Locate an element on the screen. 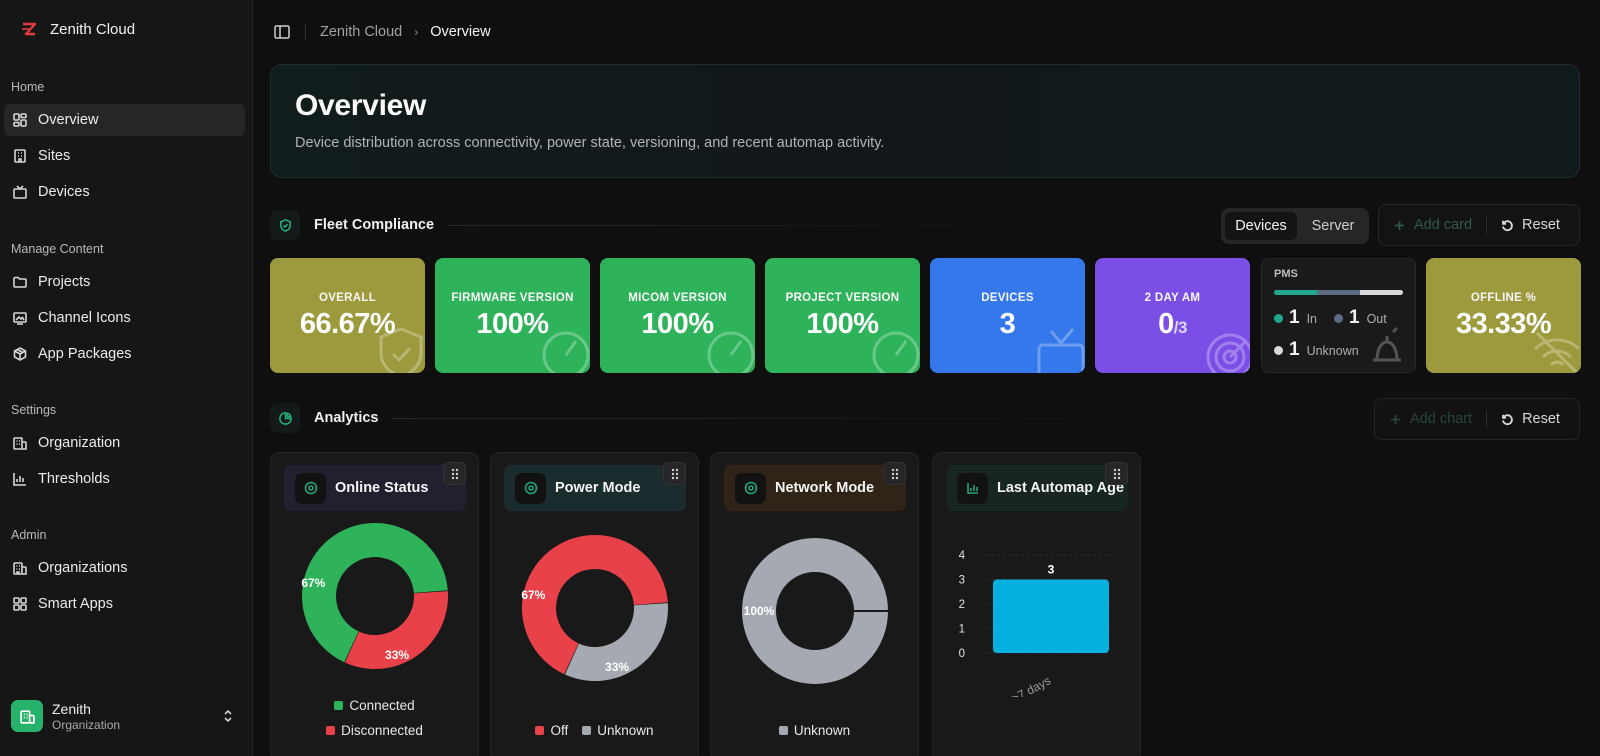 This screenshot has width=1600, height=756. wifi-off-icon is located at coordinates (1554, 348).